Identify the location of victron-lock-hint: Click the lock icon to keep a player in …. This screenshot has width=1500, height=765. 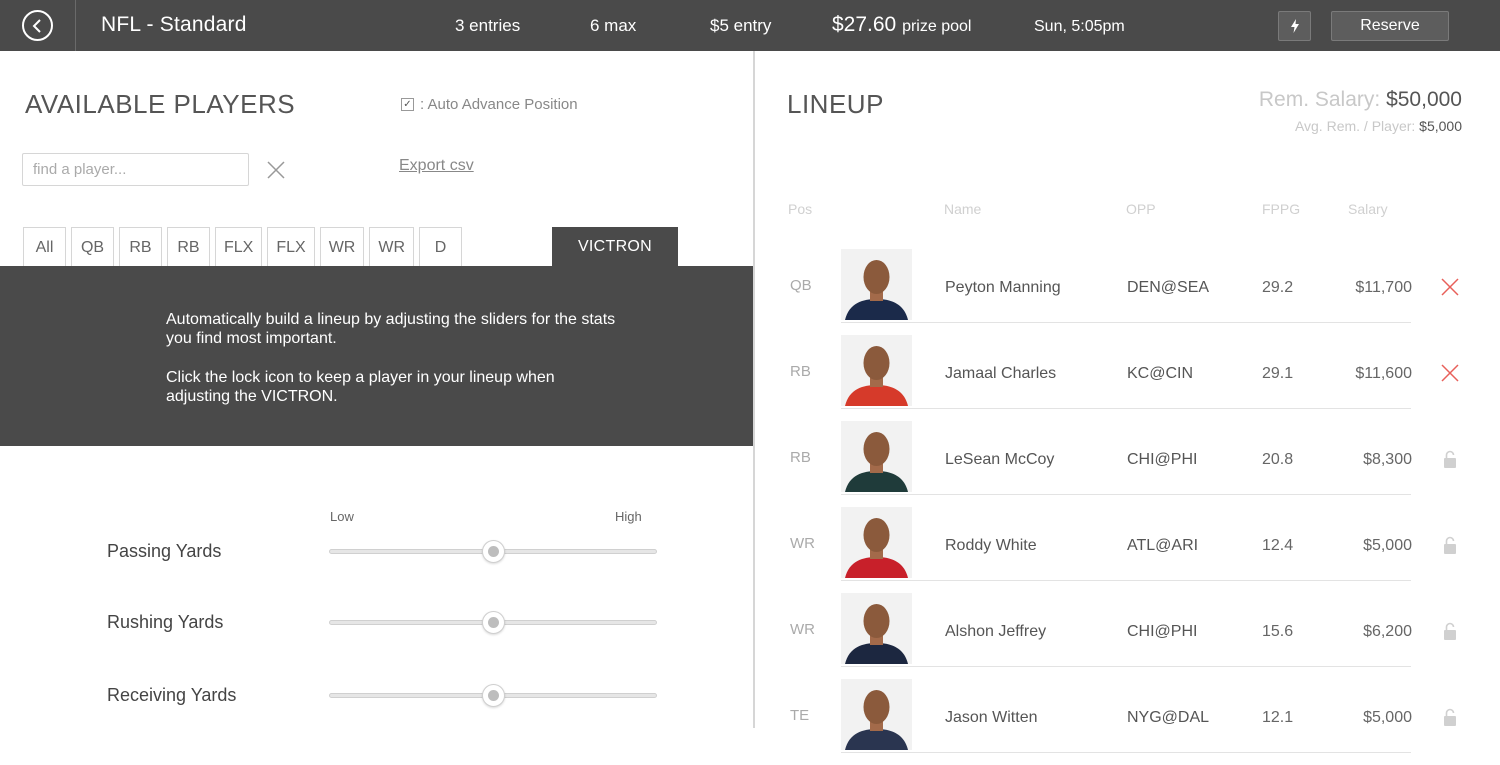
(360, 387).